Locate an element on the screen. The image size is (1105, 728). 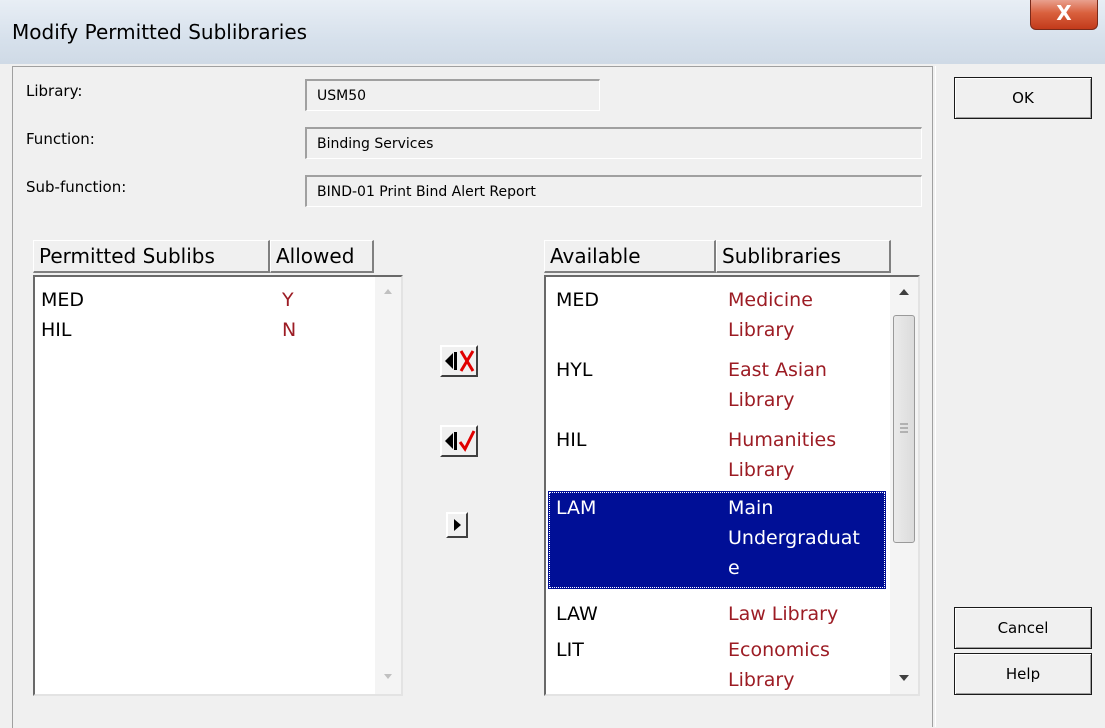
sublib-code: LAM is located at coordinates (576, 508).